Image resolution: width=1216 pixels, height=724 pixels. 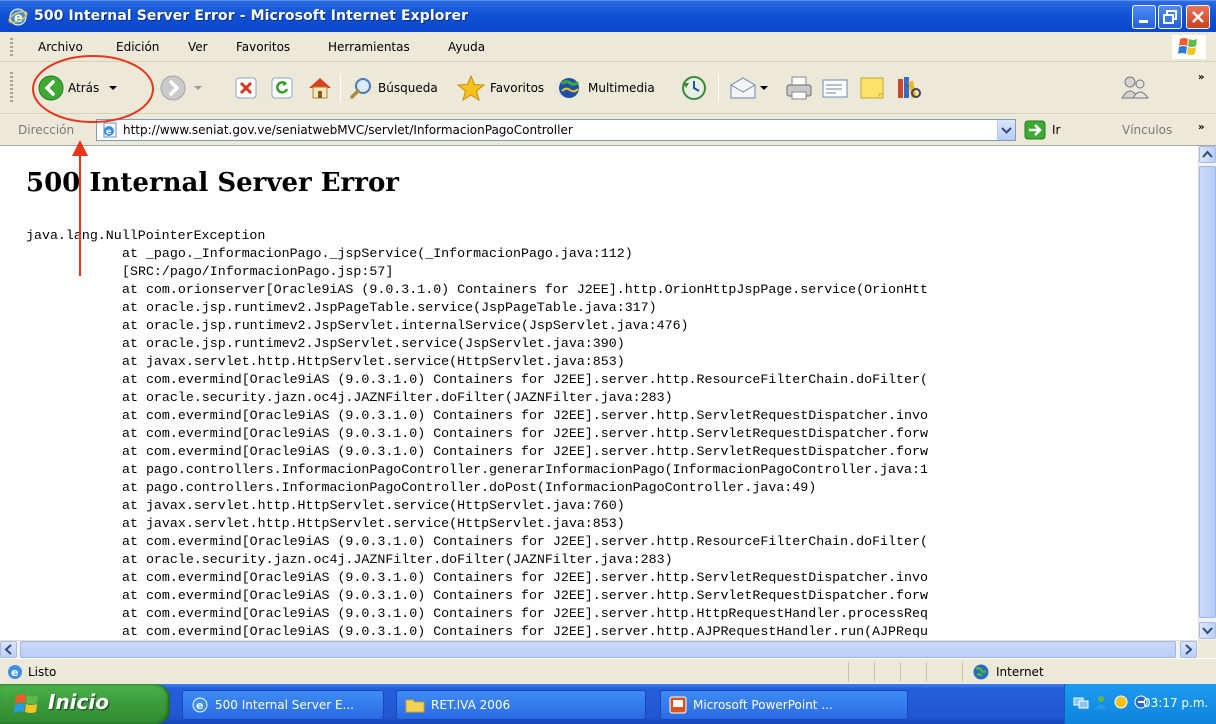 I want to click on search-icon, so click(x=360, y=88).